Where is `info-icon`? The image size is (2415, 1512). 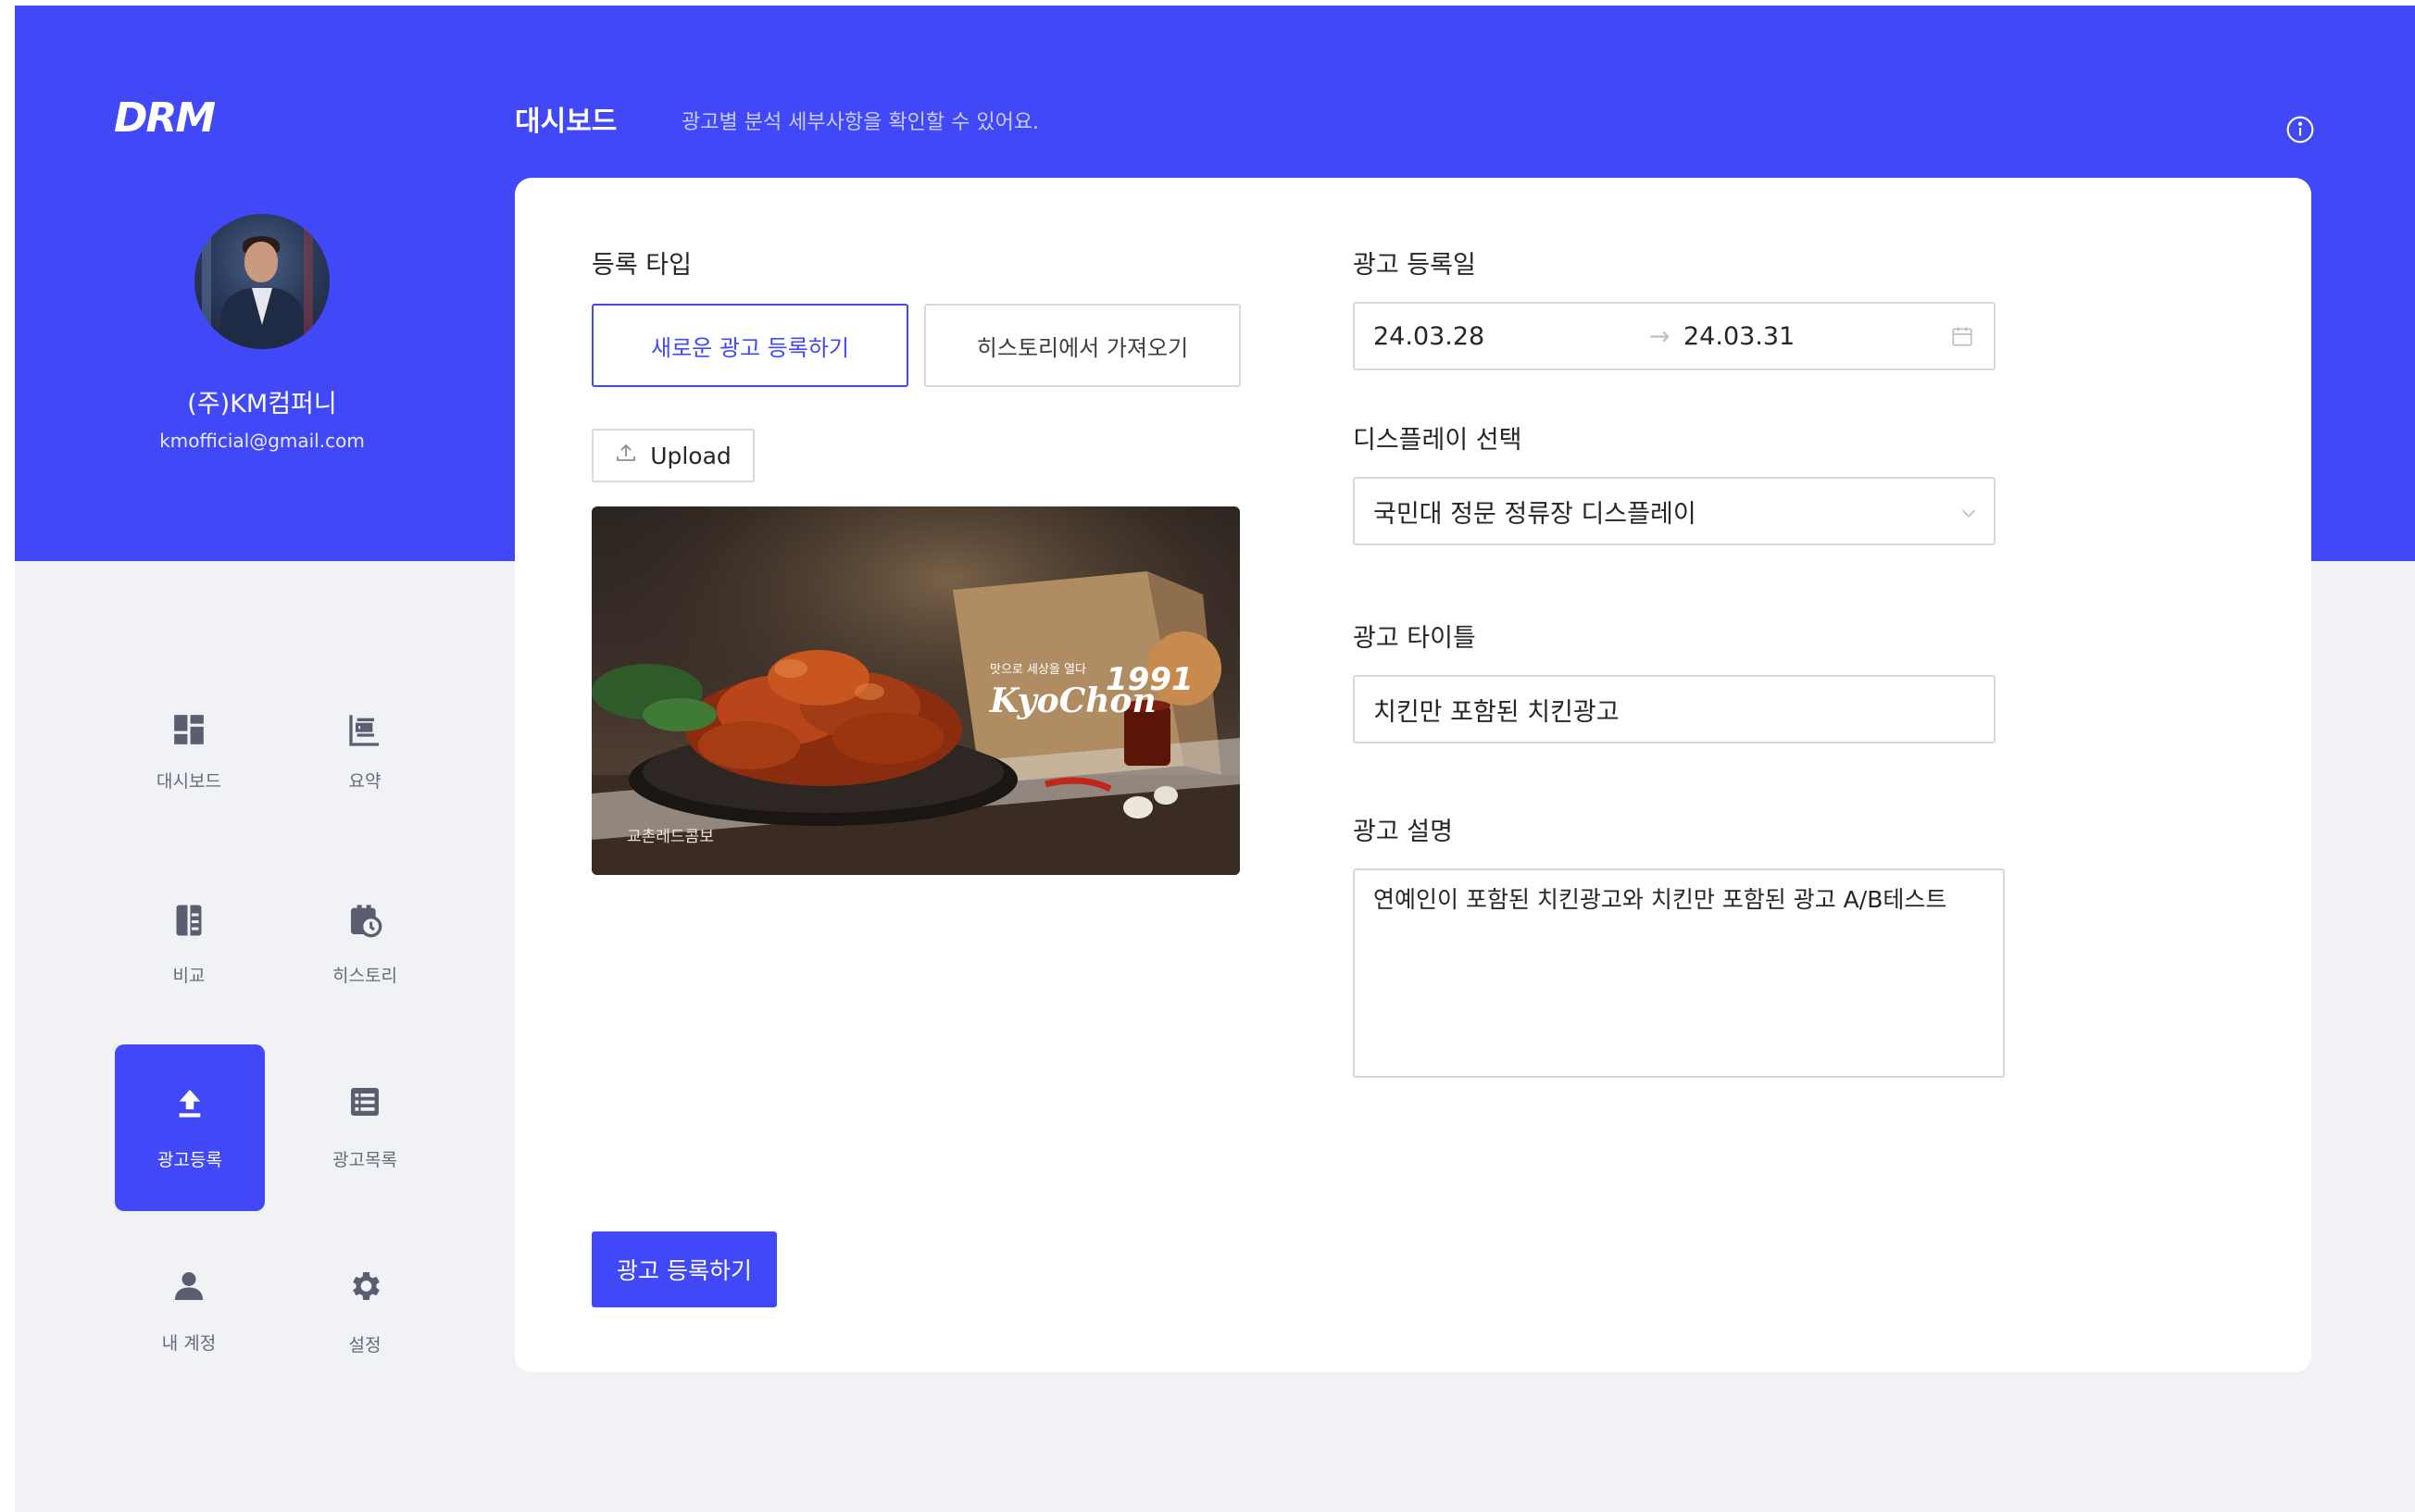 info-icon is located at coordinates (2300, 129).